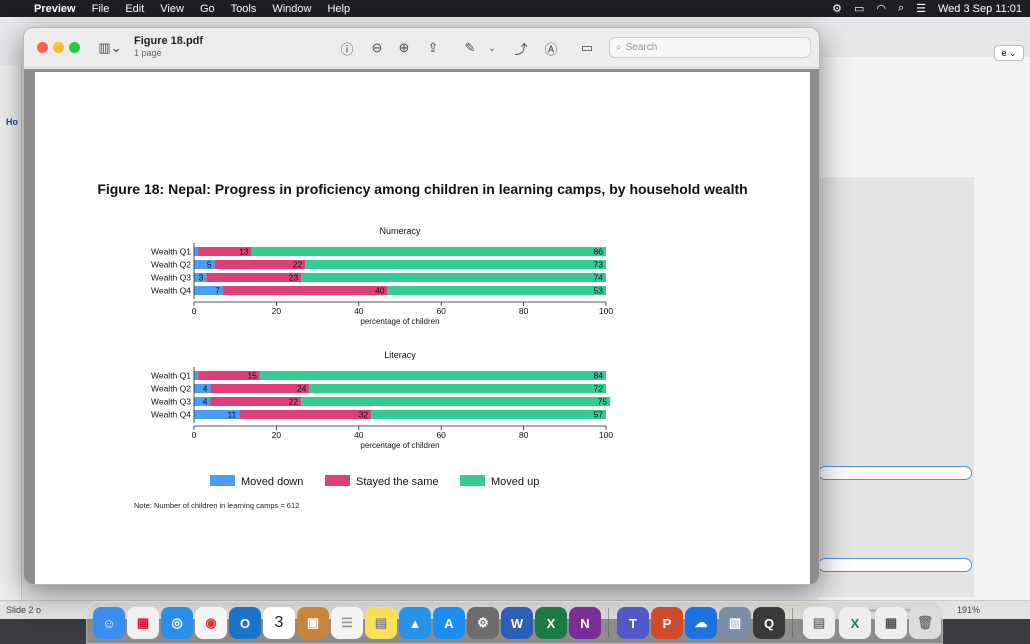 The image size is (1030, 644). I want to click on legend-label: Moved down, so click(272, 482).